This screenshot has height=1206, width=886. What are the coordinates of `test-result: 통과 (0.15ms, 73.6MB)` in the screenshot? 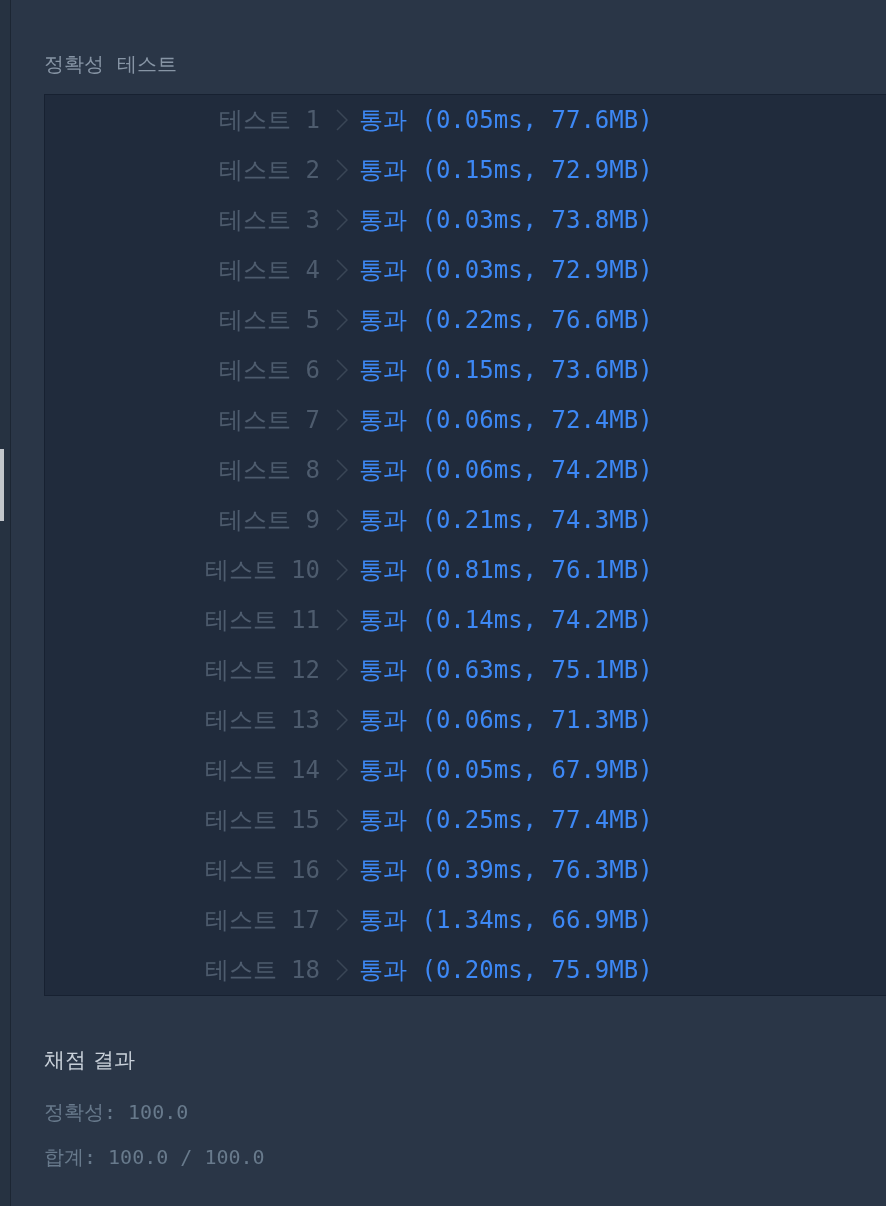 It's located at (506, 370).